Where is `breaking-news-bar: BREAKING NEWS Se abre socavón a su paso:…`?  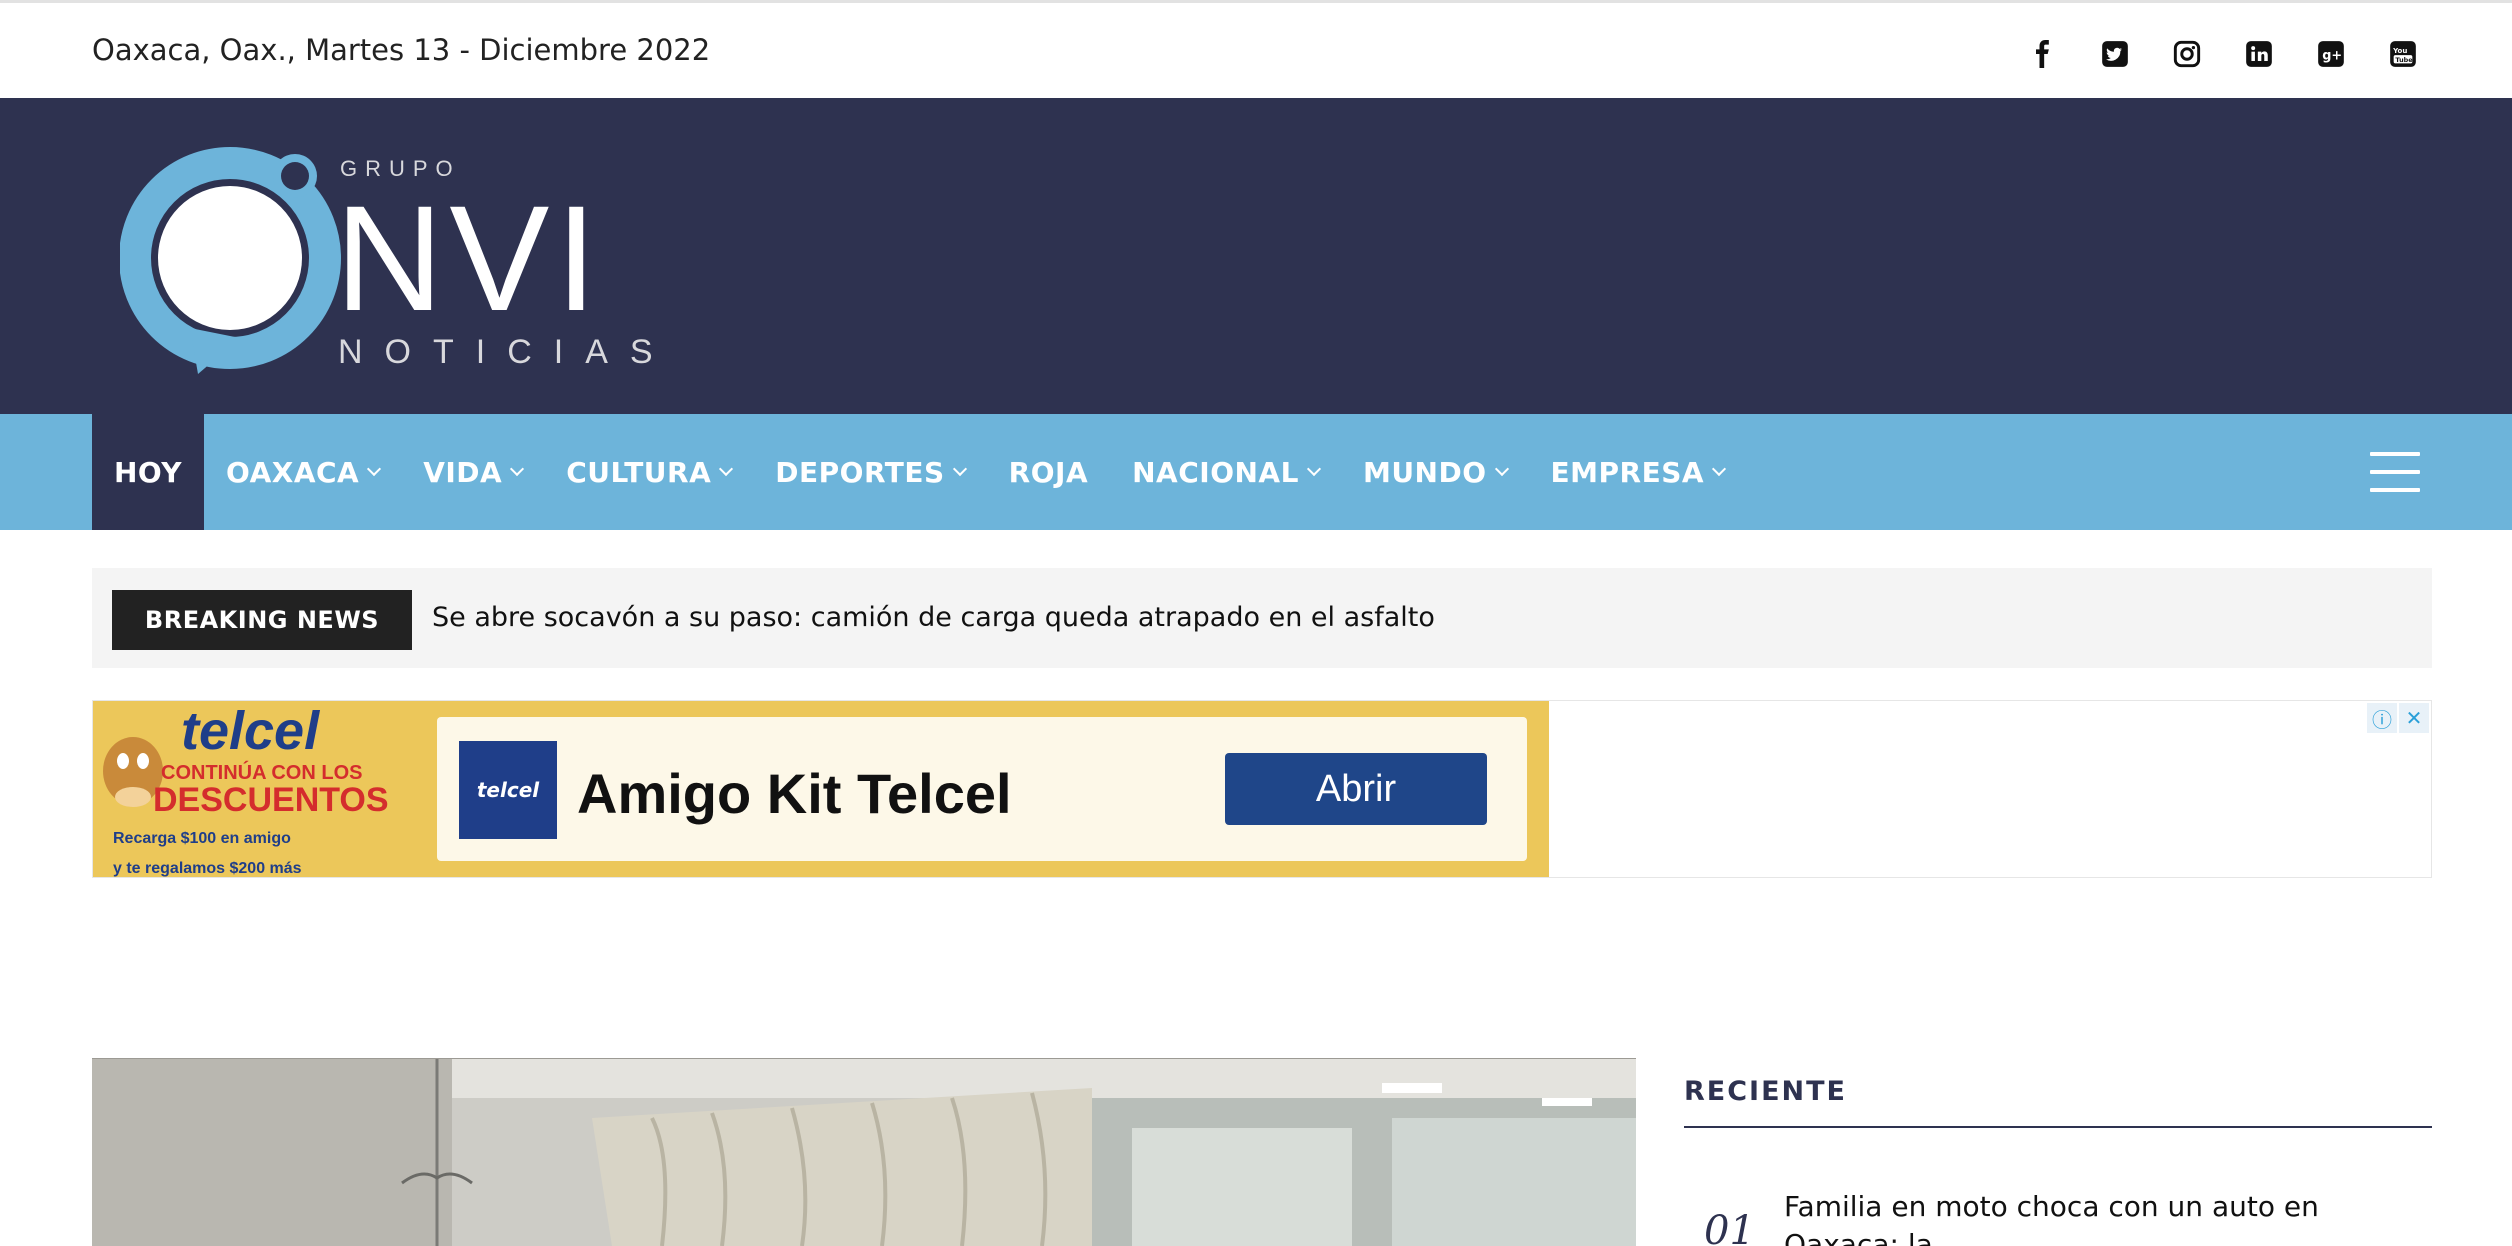
breaking-news-bar: BREAKING NEWS Se abre socavón a su paso:… is located at coordinates (1262, 618).